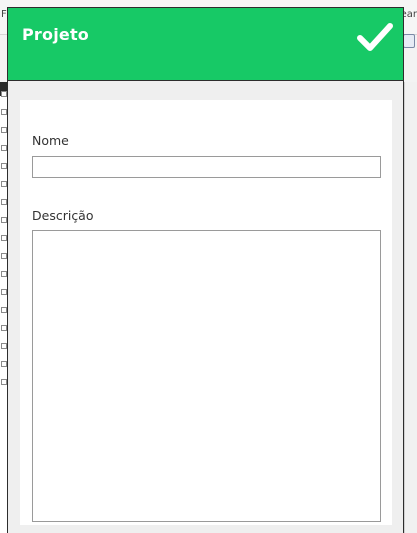 The image size is (417, 533). What do you see at coordinates (205, 44) in the screenshot?
I see `panel-header: Projeto` at bounding box center [205, 44].